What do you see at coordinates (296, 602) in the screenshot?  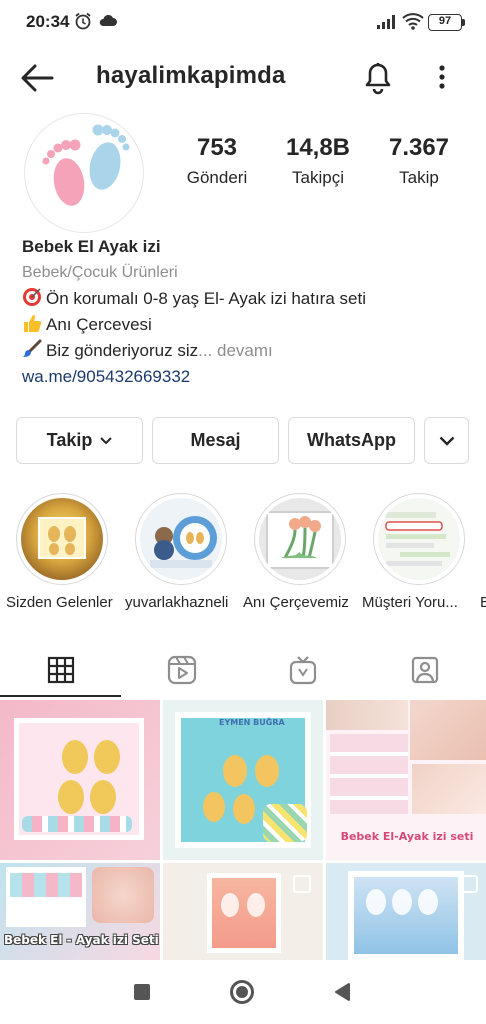 I see `highlight-label: Anı Çerçevemiz` at bounding box center [296, 602].